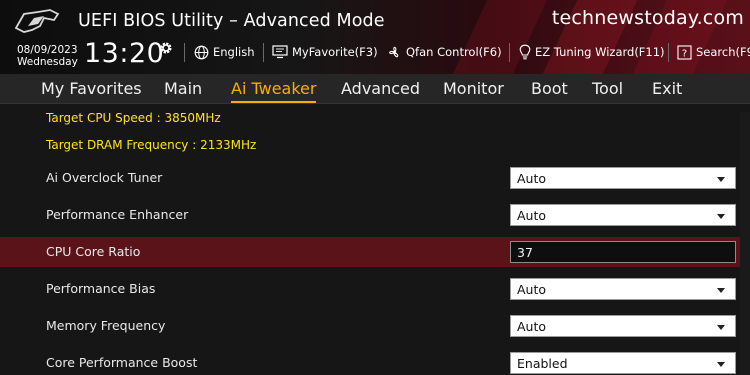  Describe the element at coordinates (473, 88) in the screenshot. I see `tab-monitor: Monitor` at that location.